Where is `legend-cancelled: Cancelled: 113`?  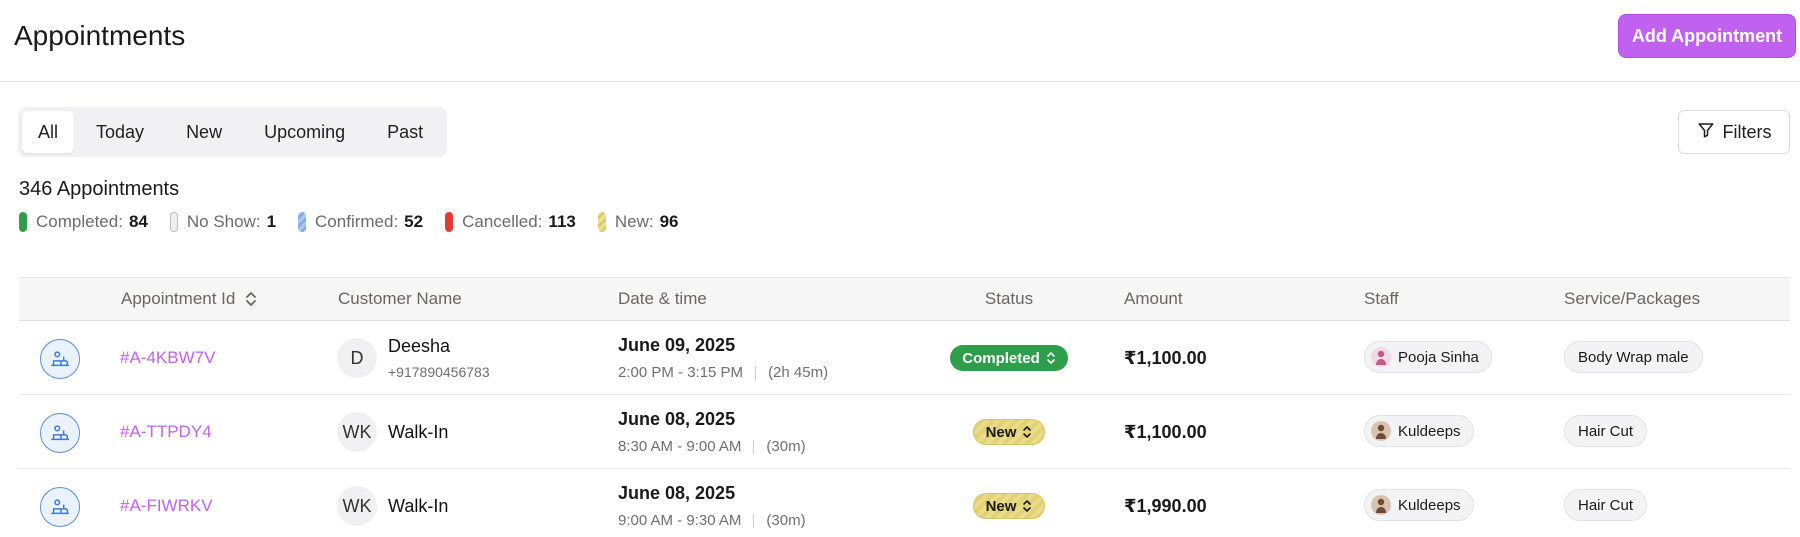
legend-cancelled: Cancelled: 113 is located at coordinates (510, 222).